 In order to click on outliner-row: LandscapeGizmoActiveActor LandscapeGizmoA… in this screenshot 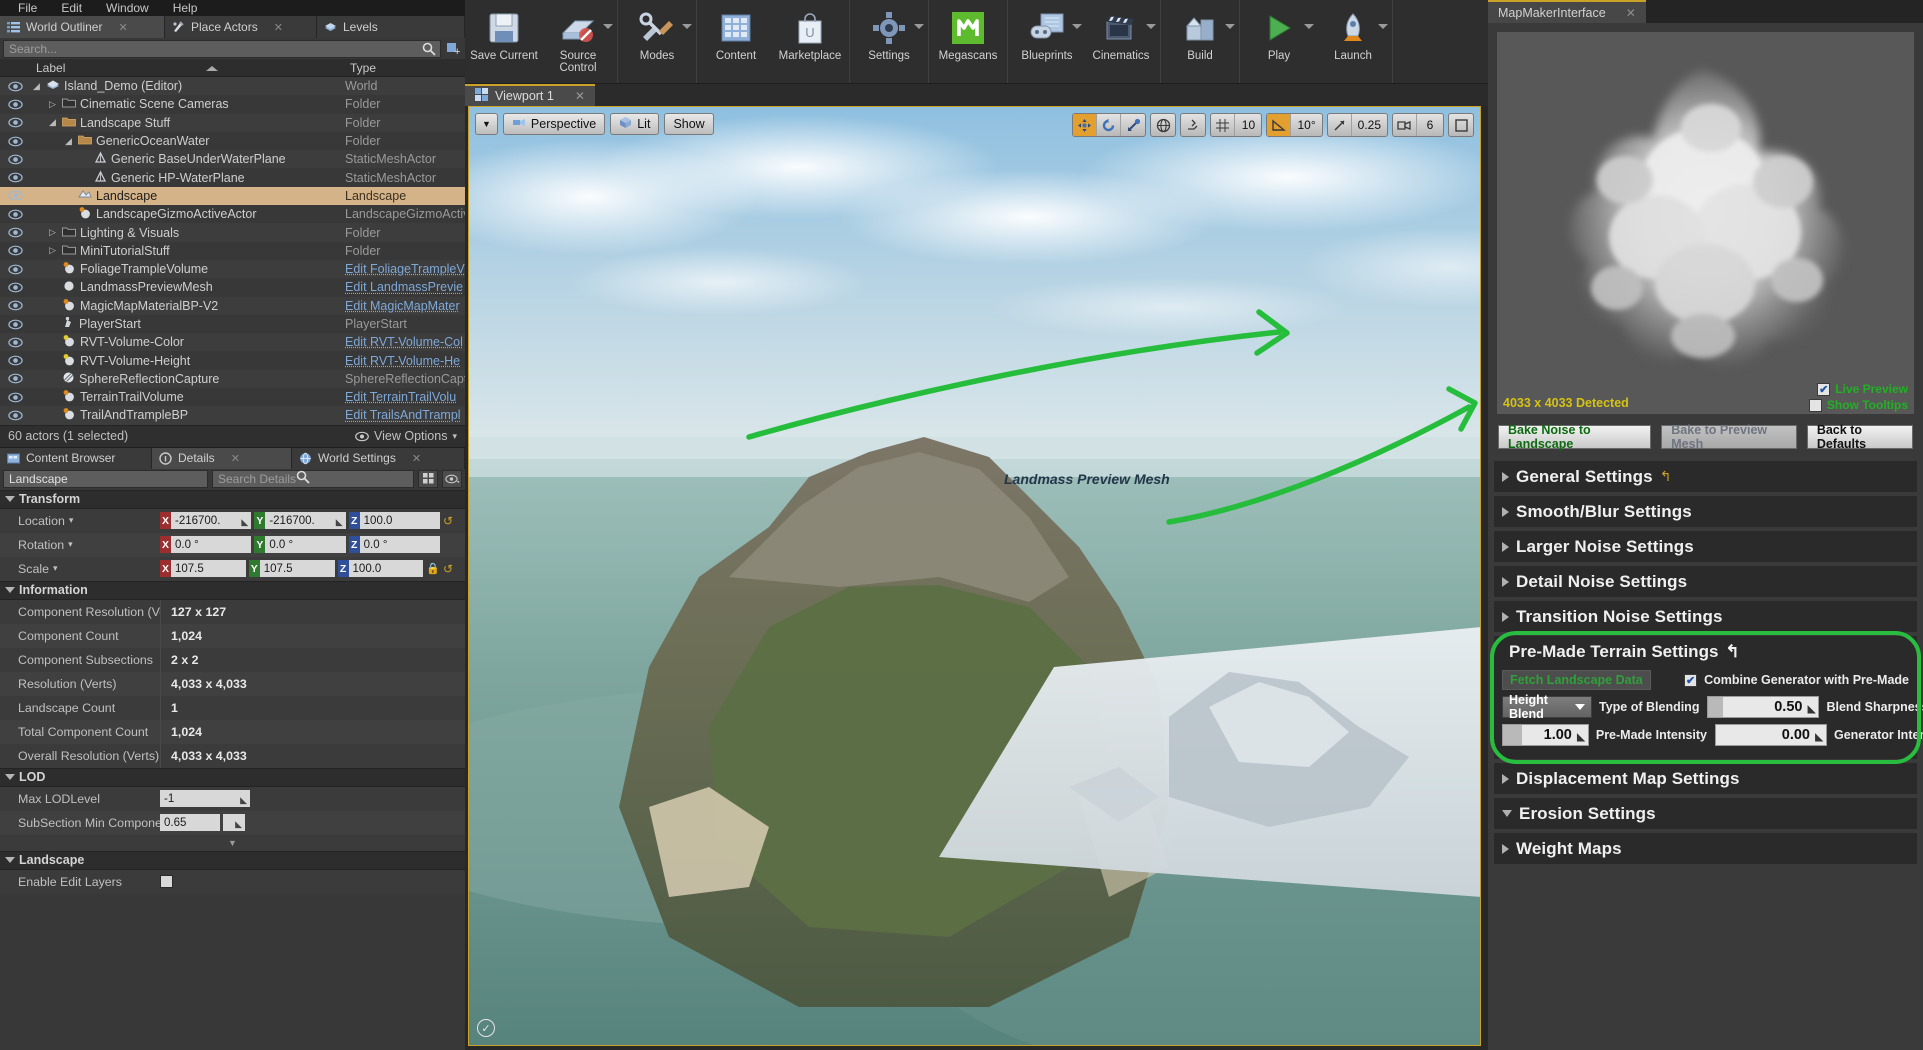, I will do `click(232, 214)`.